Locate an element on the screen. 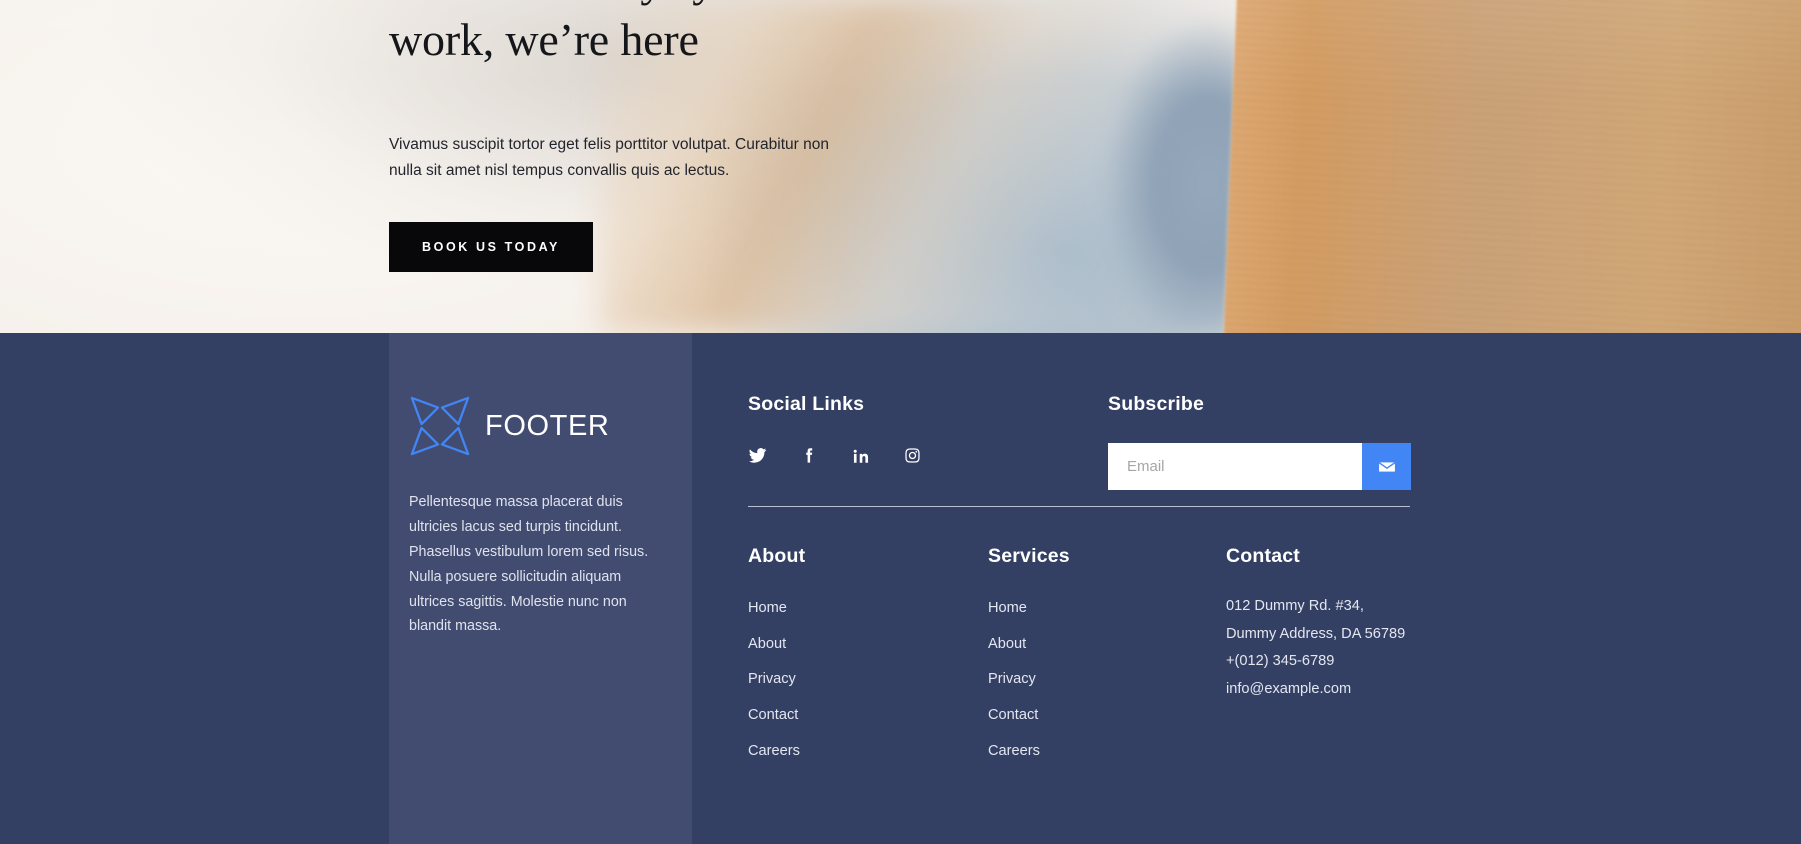 This screenshot has width=1801, height=844. contact-address-line-2: Dummy Address, DA 56789 is located at coordinates (1316, 633).